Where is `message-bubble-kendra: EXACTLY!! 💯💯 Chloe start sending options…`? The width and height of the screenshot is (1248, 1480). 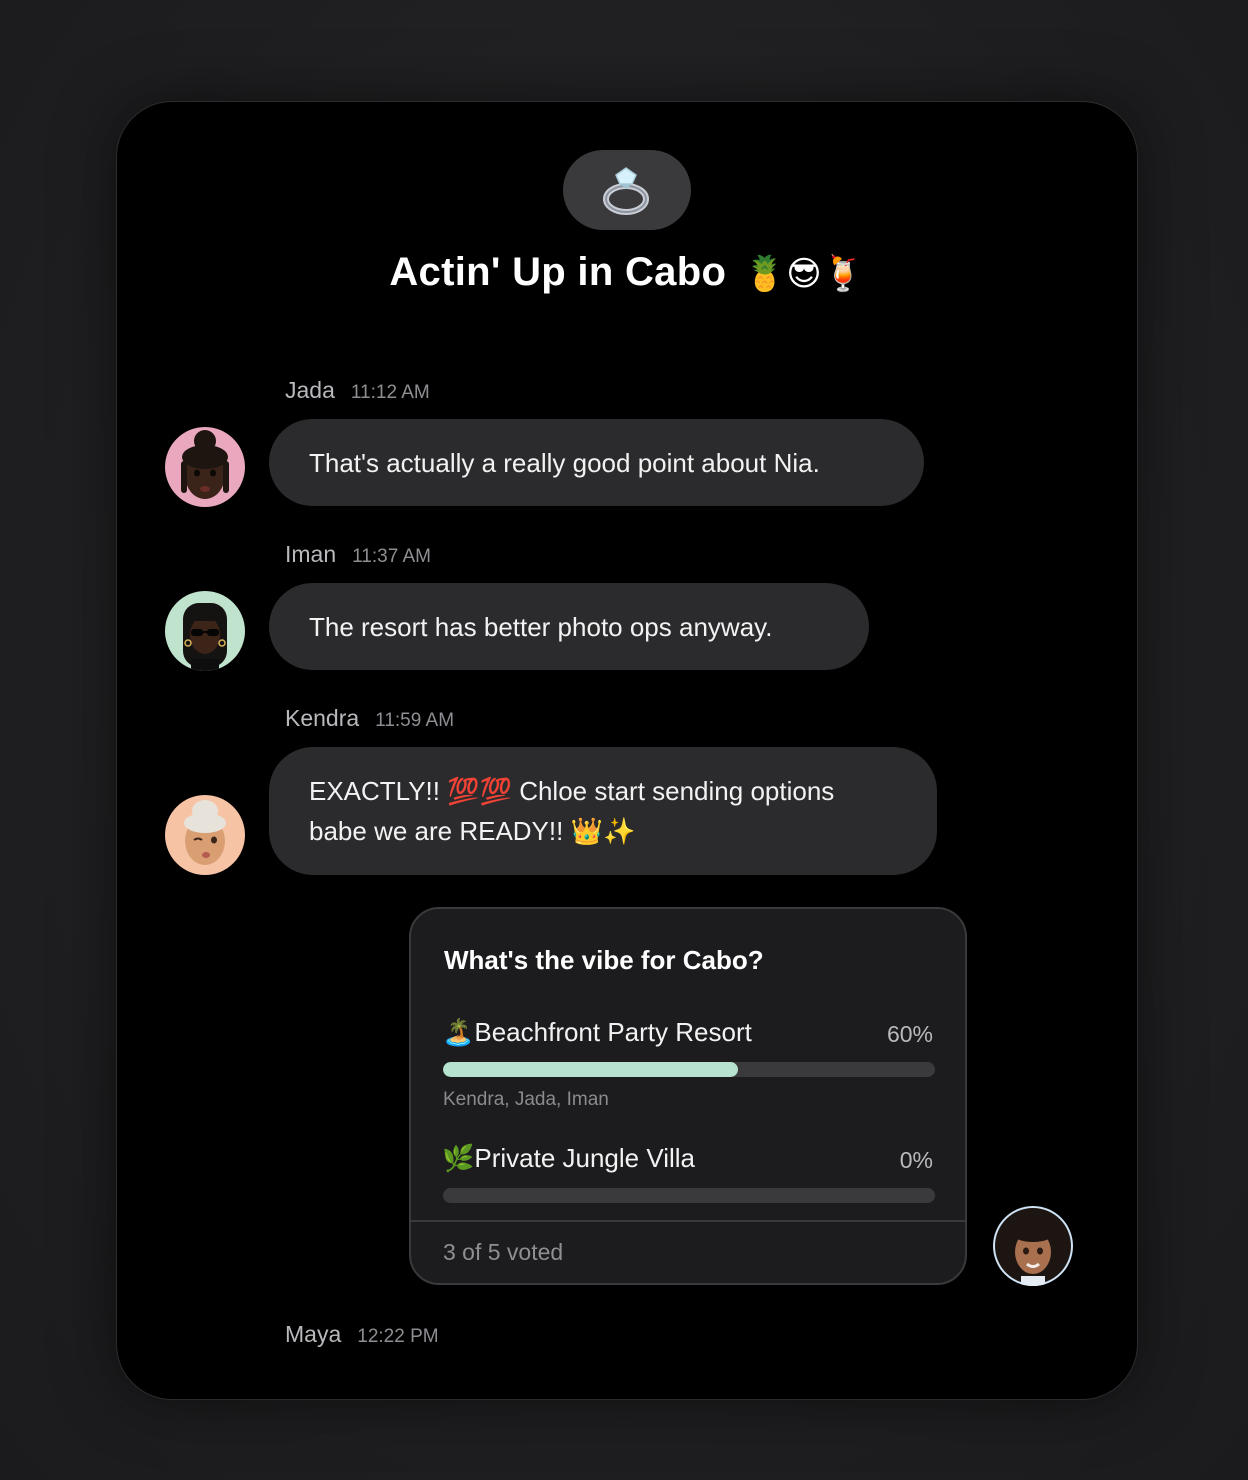
message-bubble-kendra: EXACTLY!! 💯💯 Chloe start sending options… is located at coordinates (603, 811).